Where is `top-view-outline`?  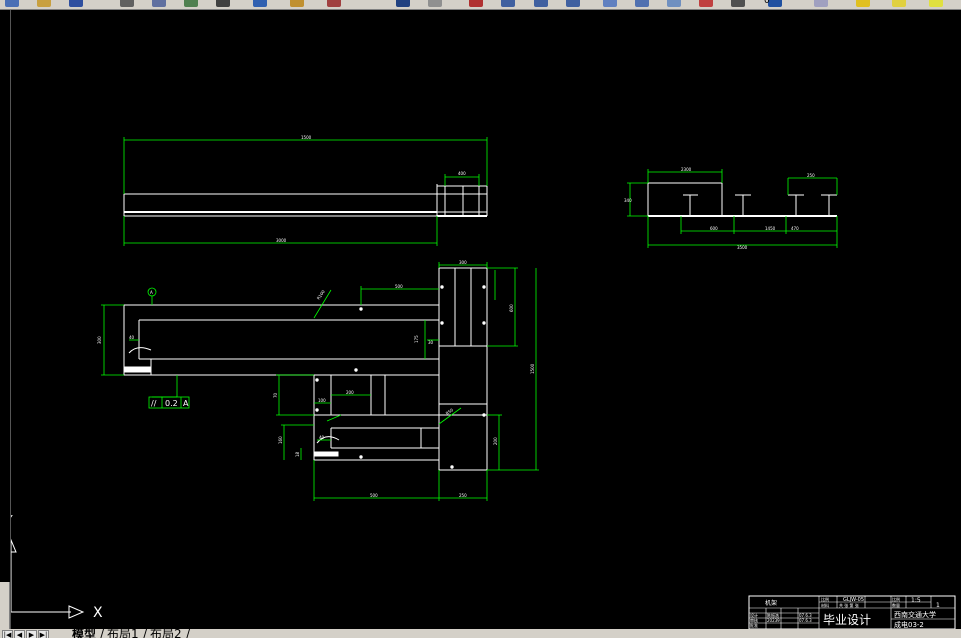
top-view-outline is located at coordinates (305, 200).